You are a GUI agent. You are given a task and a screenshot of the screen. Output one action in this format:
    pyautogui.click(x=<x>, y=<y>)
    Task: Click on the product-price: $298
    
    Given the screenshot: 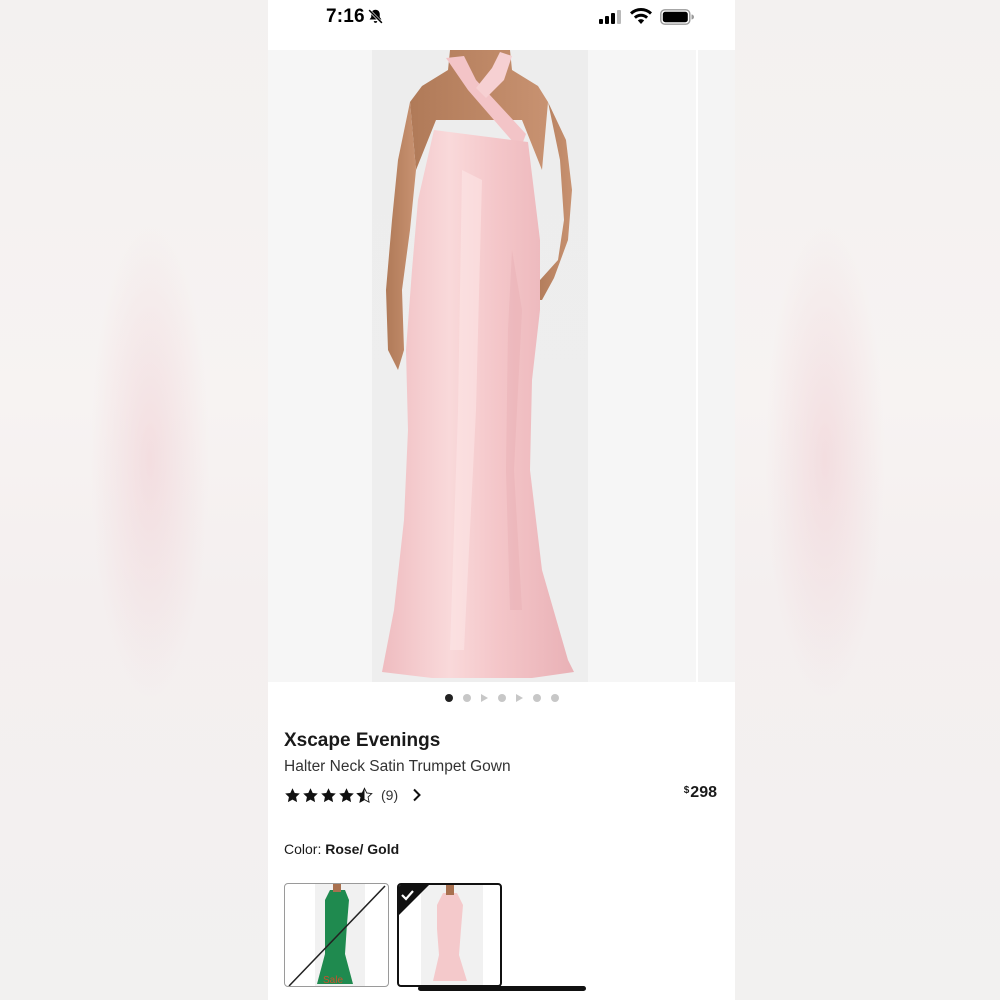 What is the action you would take?
    pyautogui.click(x=700, y=793)
    